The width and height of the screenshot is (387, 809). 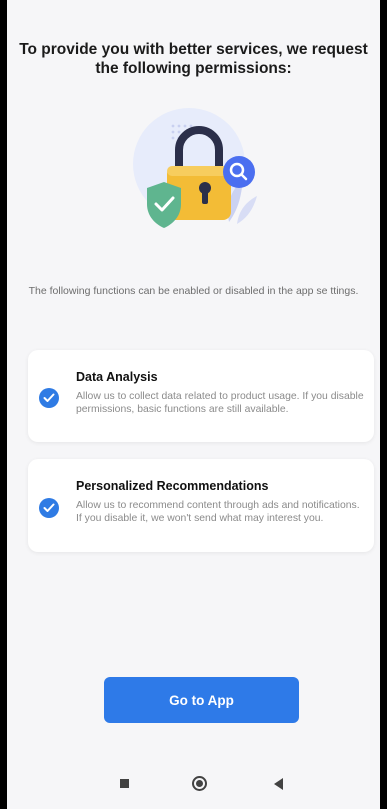 What do you see at coordinates (124, 783) in the screenshot?
I see `square-icon` at bounding box center [124, 783].